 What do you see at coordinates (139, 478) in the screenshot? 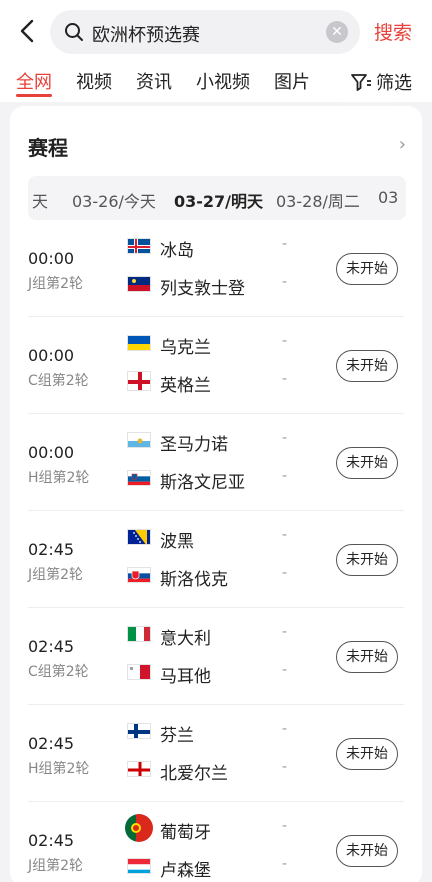
I see `slovenia-flag-icon` at bounding box center [139, 478].